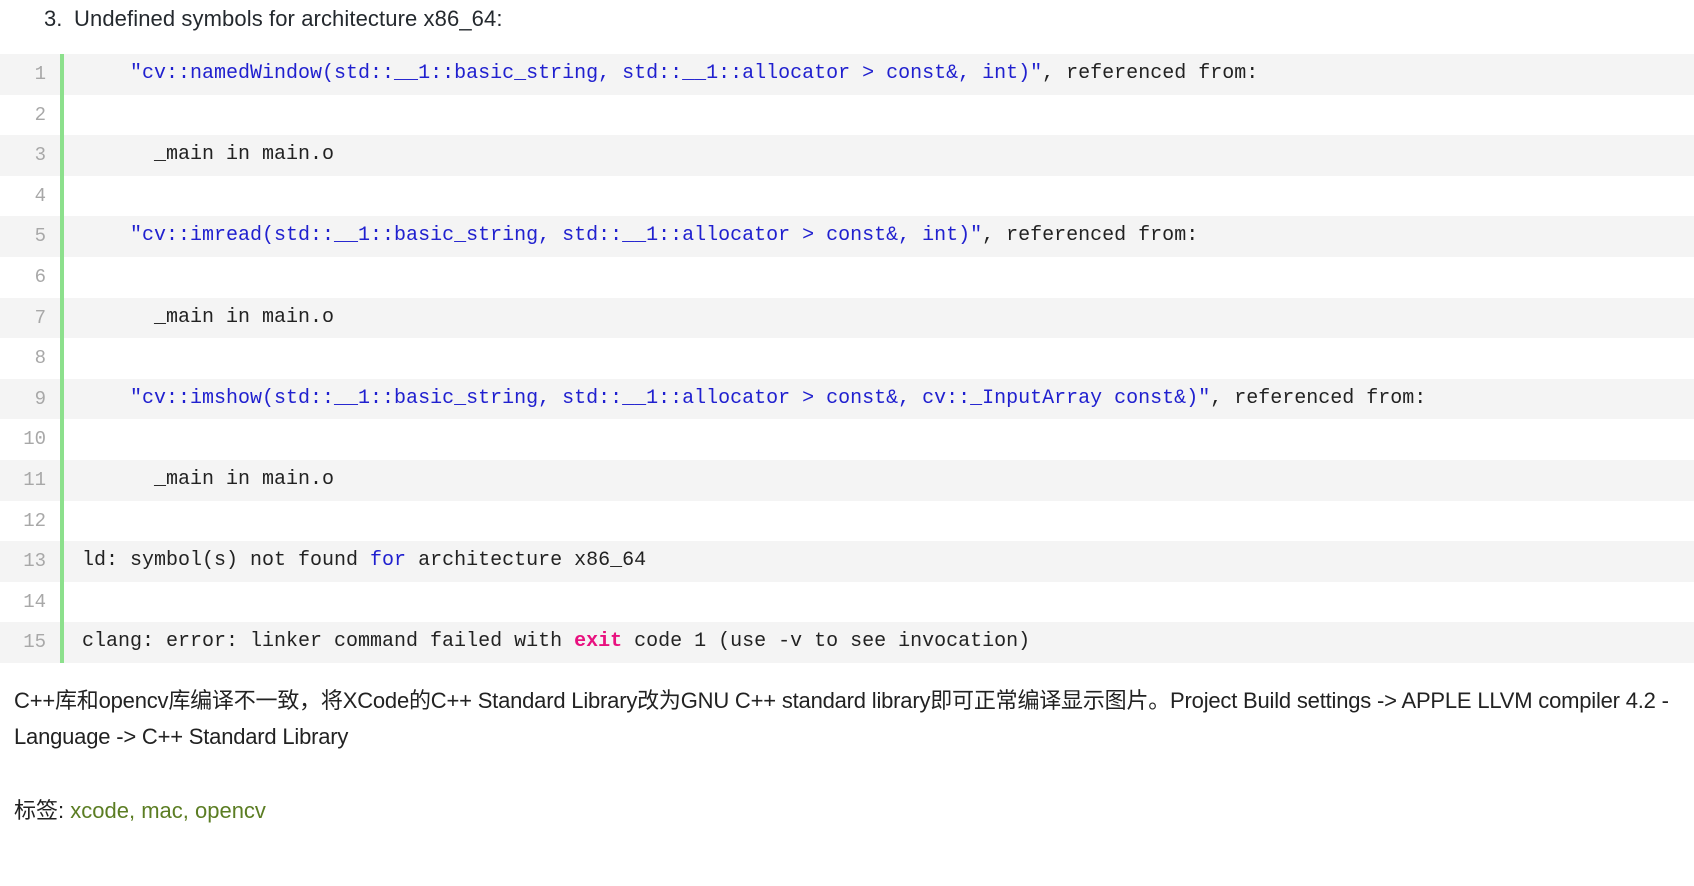  Describe the element at coordinates (388, 561) in the screenshot. I see `code-token: for` at that location.